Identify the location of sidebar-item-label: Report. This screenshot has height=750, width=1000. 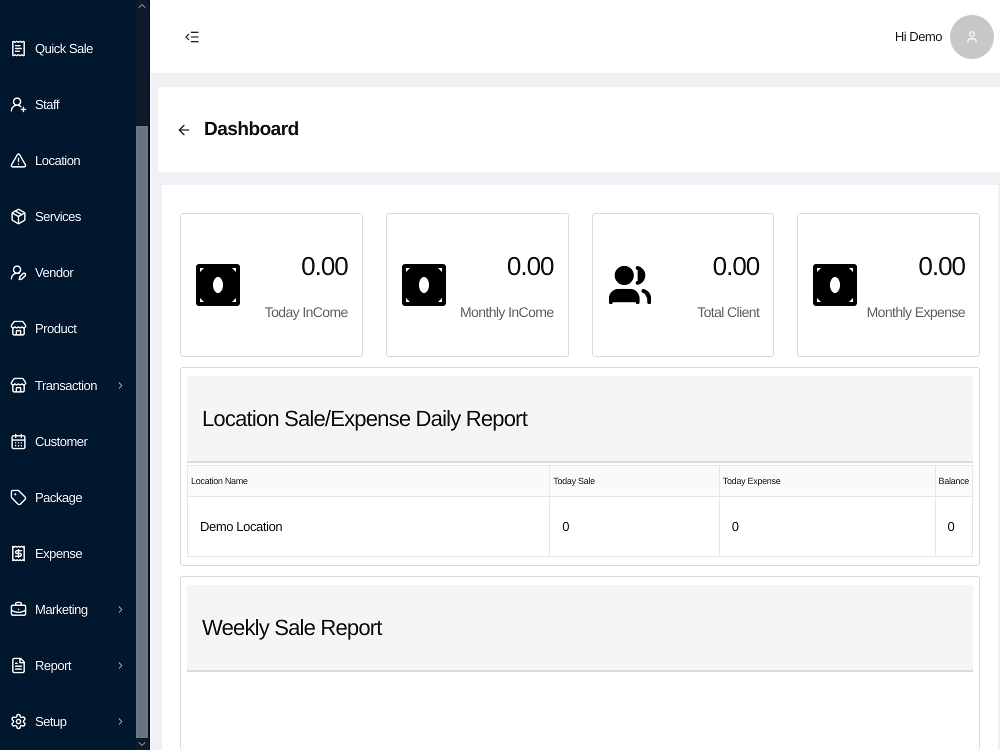
(53, 666).